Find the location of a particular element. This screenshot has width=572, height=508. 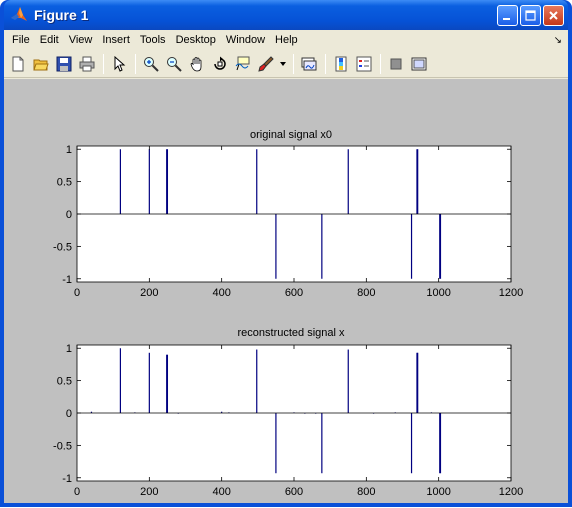

data-cursor-button is located at coordinates (243, 64).